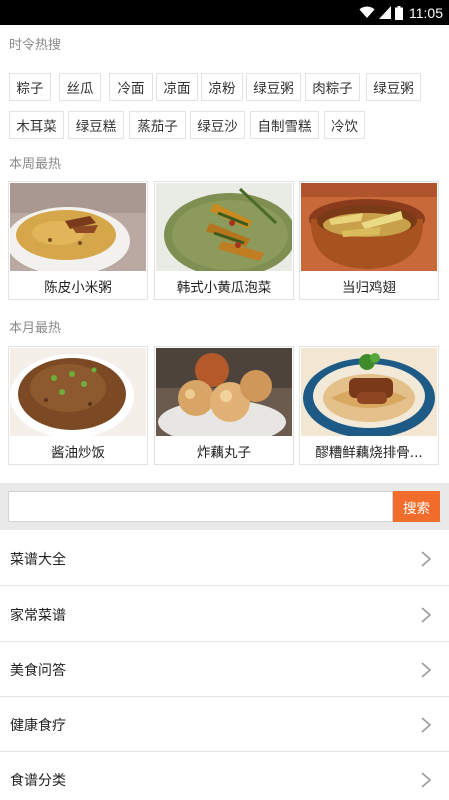  Describe the element at coordinates (30, 87) in the screenshot. I see `tag-item: 粽子` at that location.